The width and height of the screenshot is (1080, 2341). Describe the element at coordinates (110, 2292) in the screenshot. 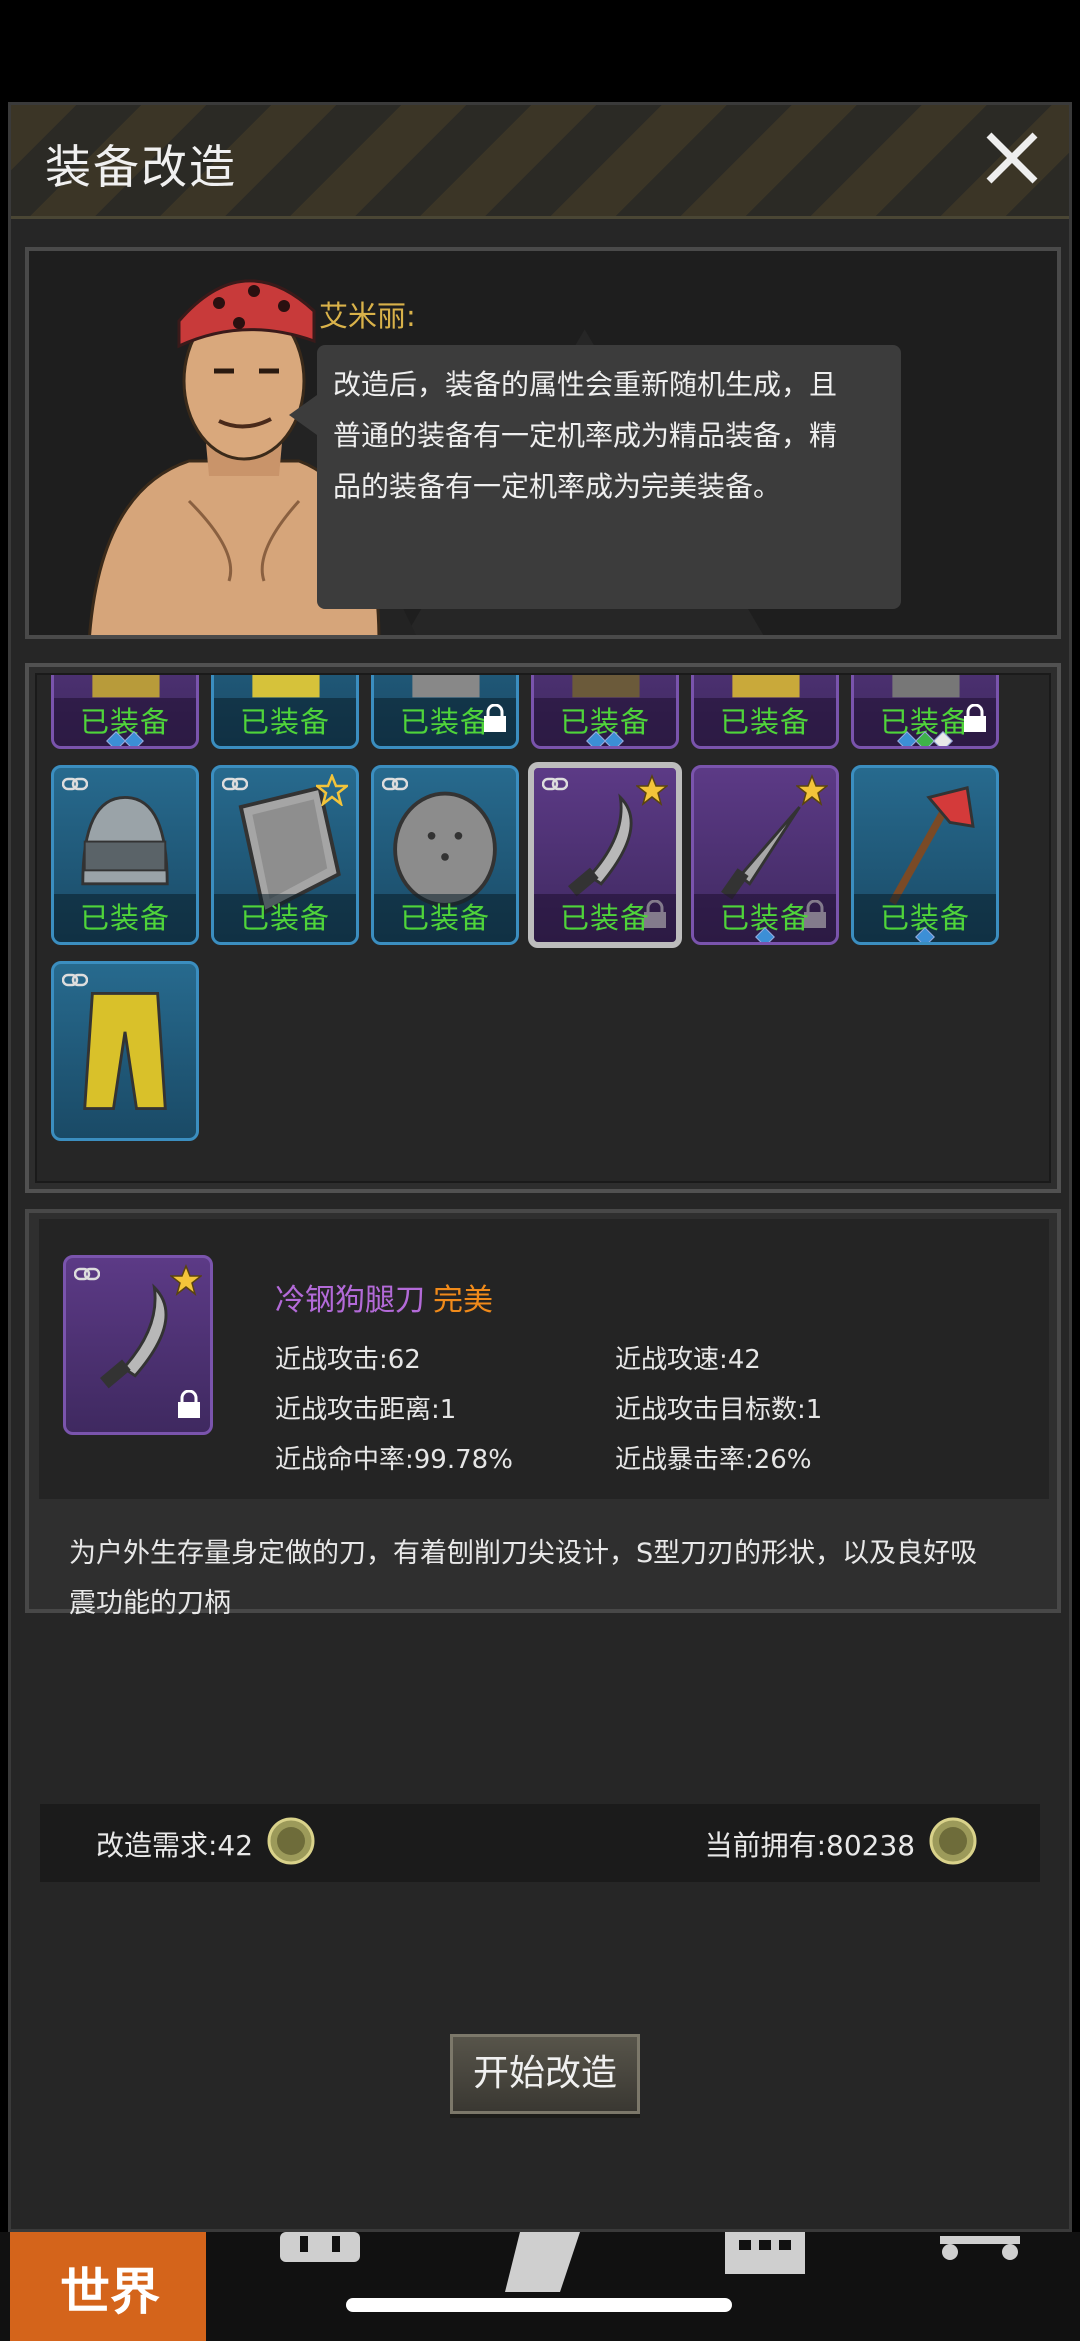

I see `nav-world-label: 世界` at that location.